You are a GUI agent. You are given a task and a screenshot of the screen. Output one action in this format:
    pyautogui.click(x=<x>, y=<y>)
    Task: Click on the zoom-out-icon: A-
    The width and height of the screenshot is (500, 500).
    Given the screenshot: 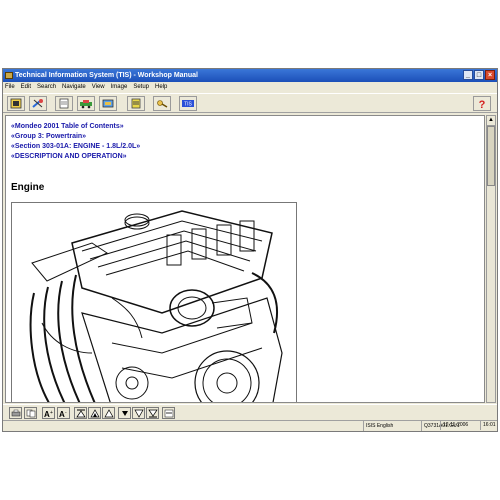 What is the action you would take?
    pyautogui.click(x=63, y=414)
    